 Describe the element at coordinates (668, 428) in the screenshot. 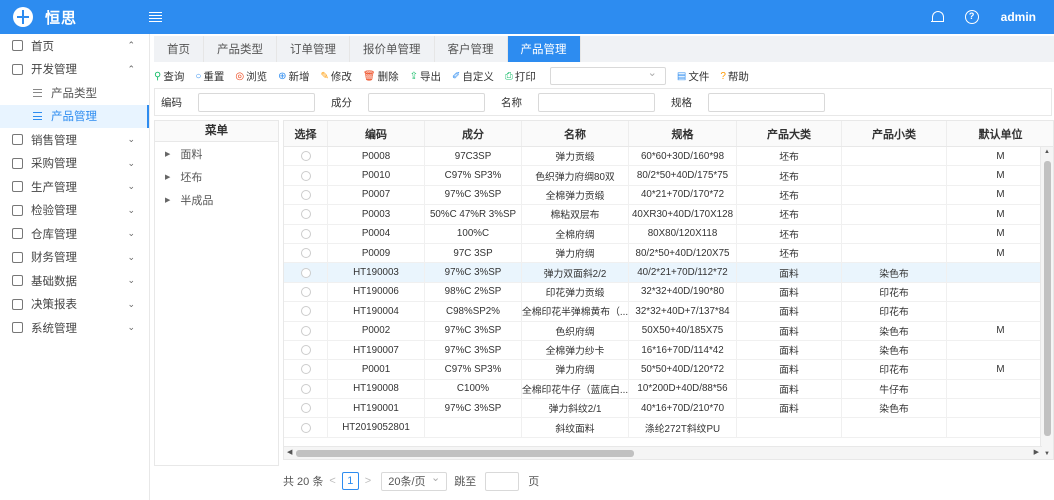

I see `table-row: HT2019052801 斜纹面料 涤纶272T斜纹PU` at that location.